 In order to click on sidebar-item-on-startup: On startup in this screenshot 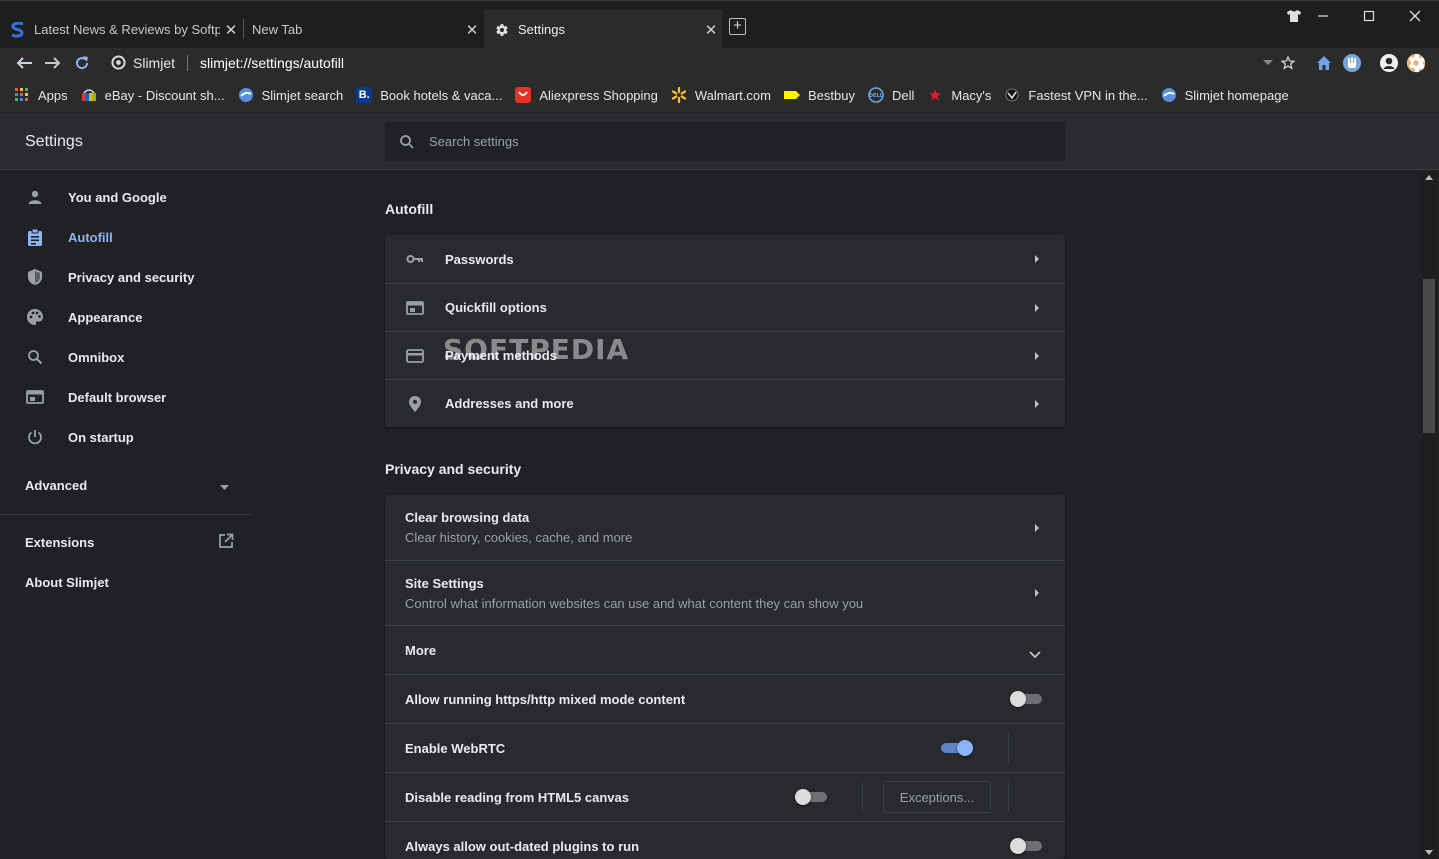, I will do `click(125, 437)`.